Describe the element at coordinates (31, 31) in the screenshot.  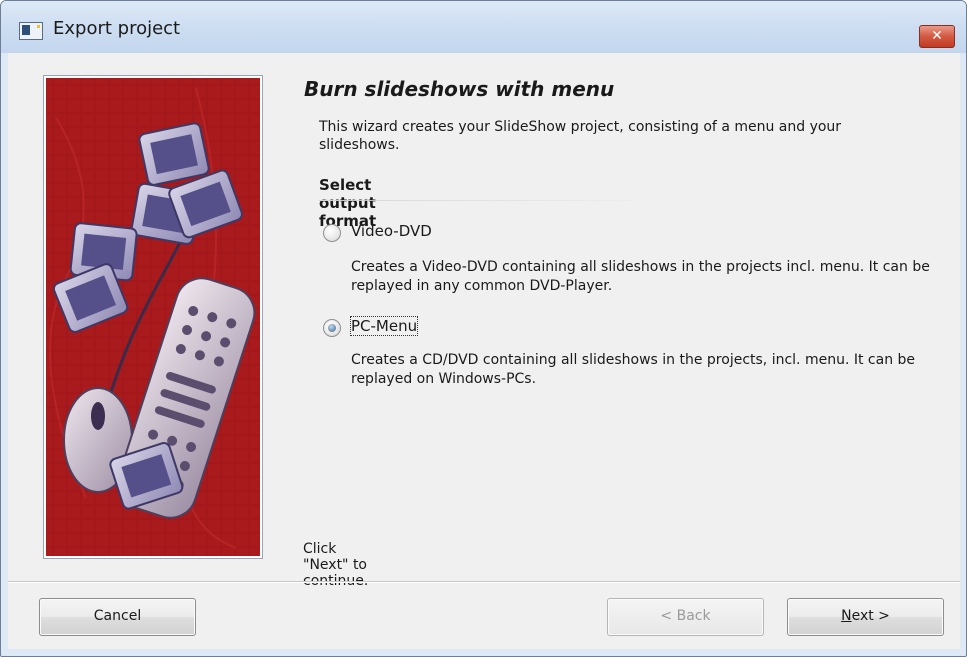
I see `app-icon` at that location.